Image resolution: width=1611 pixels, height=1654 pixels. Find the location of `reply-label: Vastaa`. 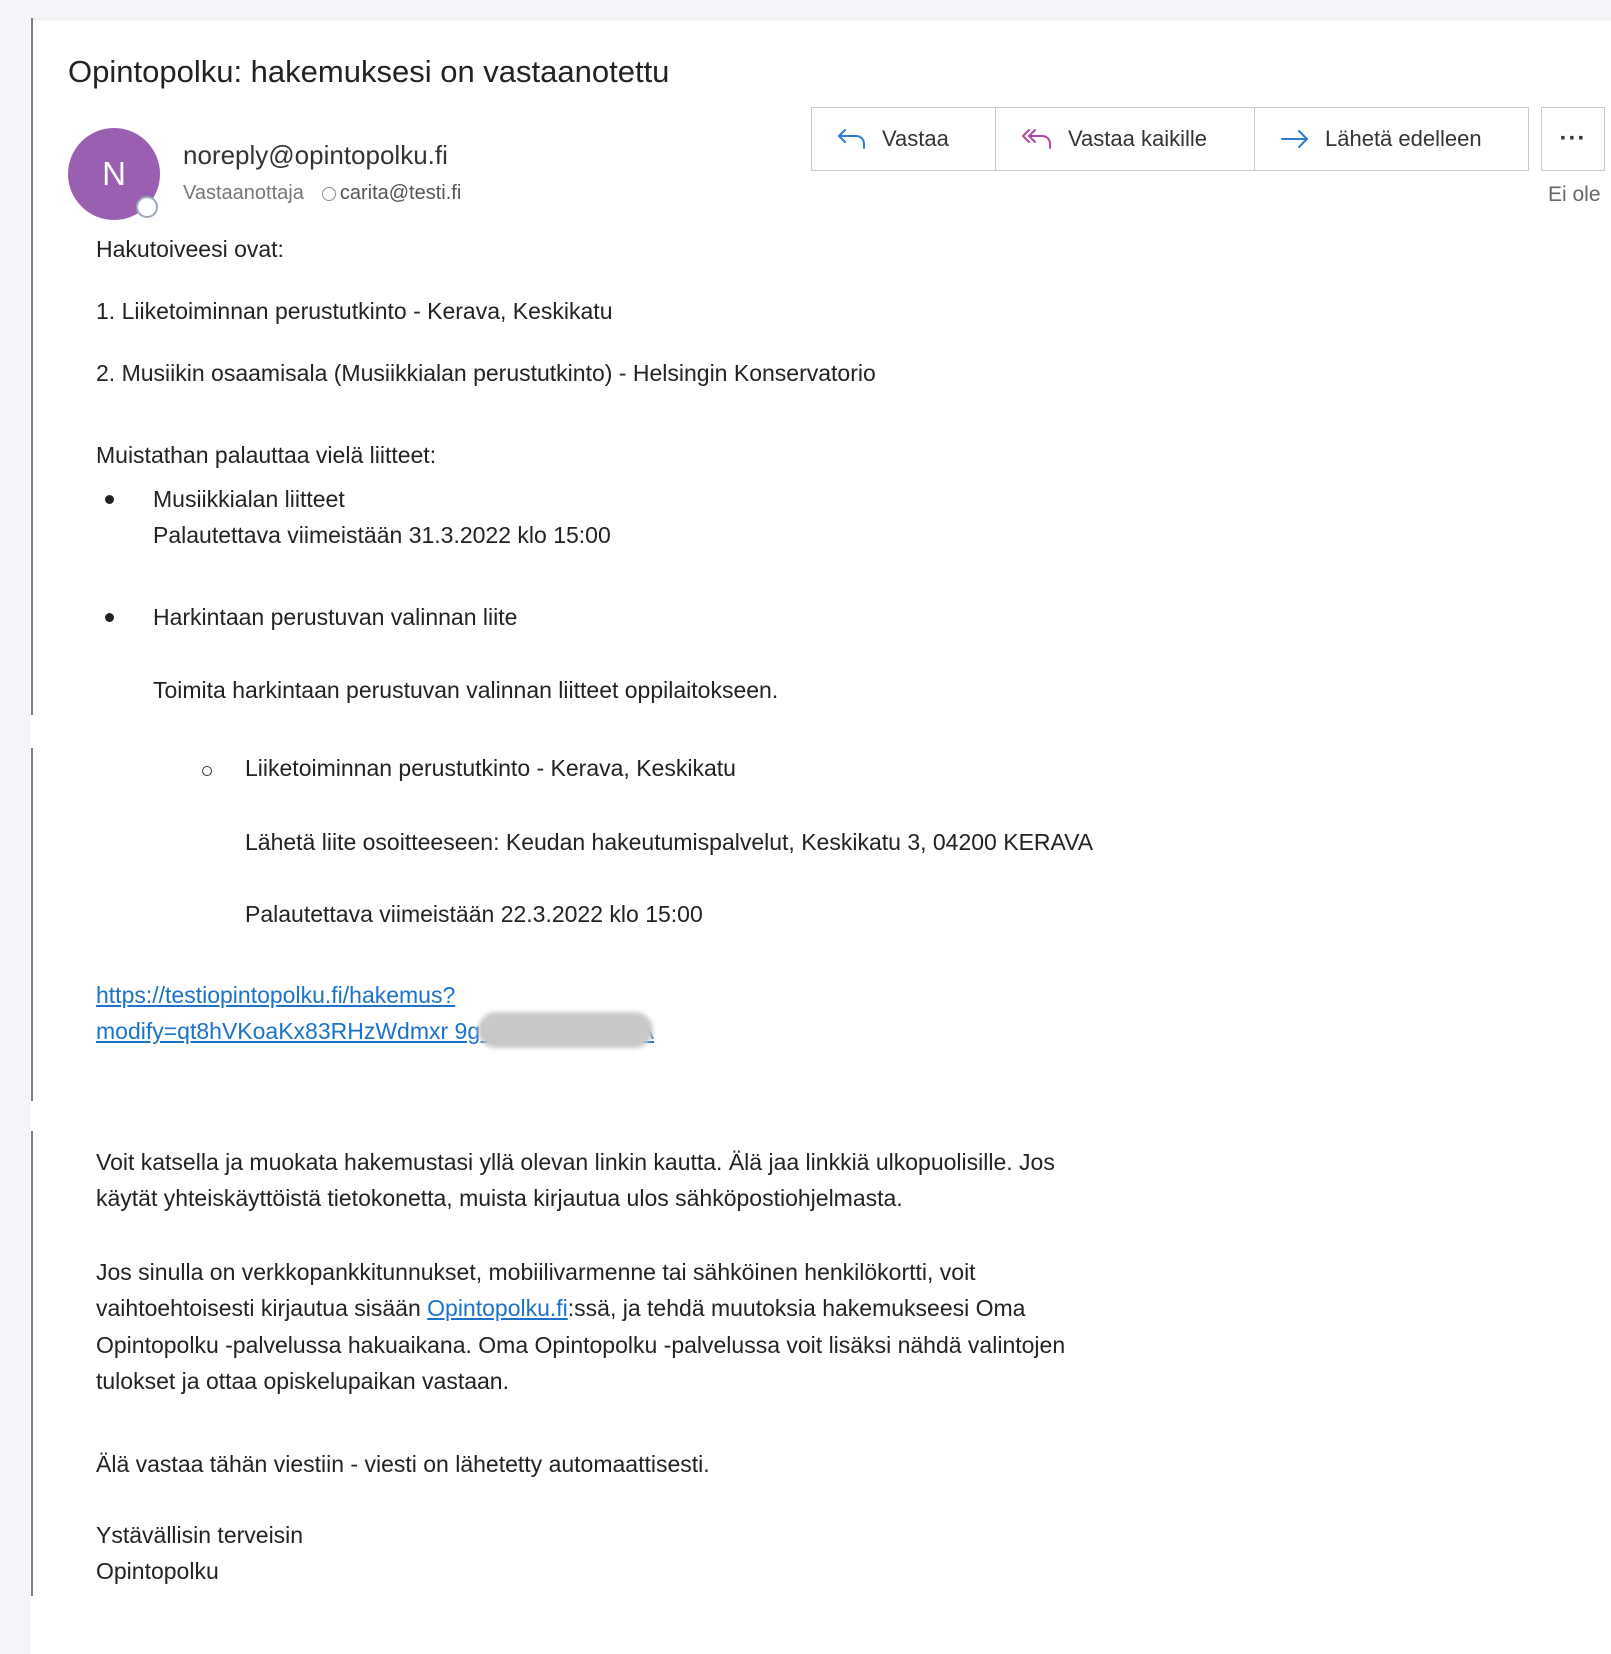

reply-label: Vastaa is located at coordinates (915, 138).